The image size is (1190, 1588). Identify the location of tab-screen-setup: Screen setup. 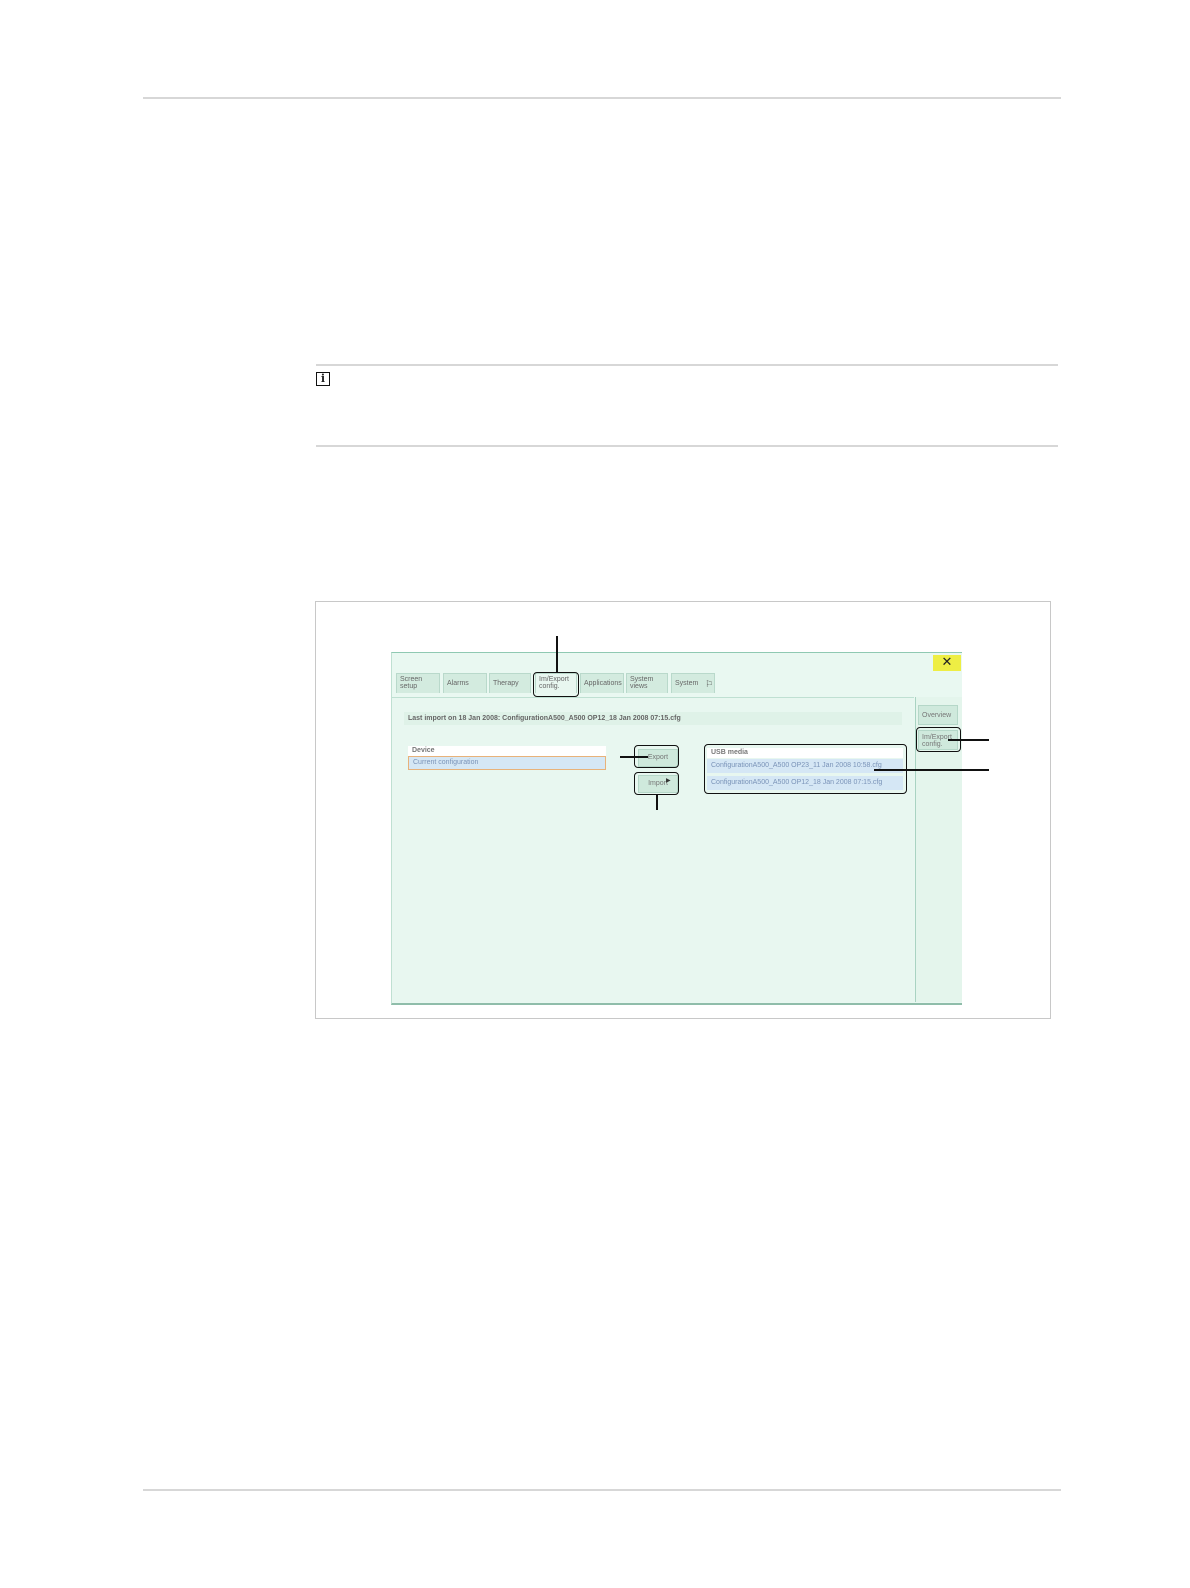
(418, 683).